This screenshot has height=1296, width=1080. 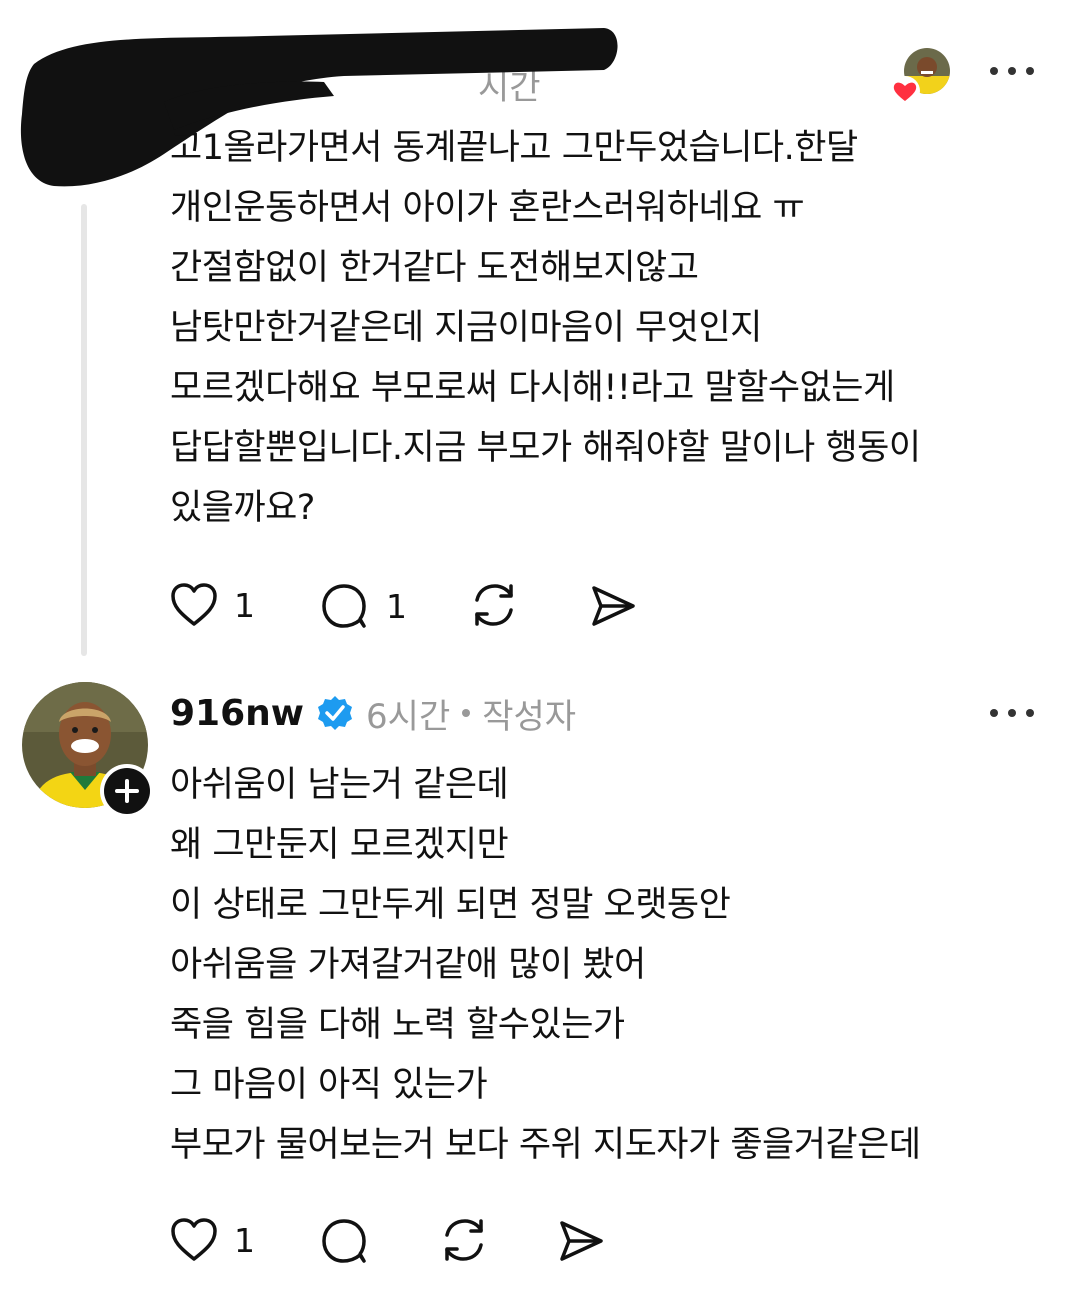 I want to click on follow-button, so click(x=127, y=791).